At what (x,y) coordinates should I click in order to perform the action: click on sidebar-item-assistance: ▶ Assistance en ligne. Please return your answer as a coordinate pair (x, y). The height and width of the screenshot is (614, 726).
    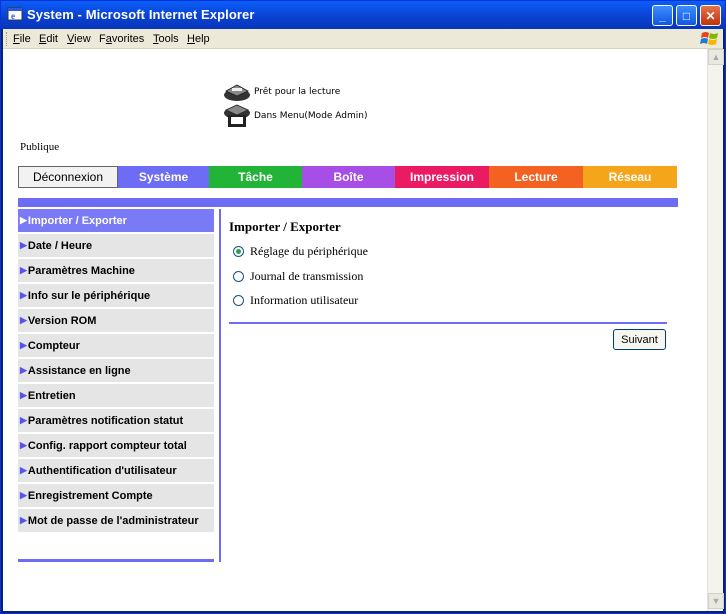
    Looking at the image, I should click on (116, 371).